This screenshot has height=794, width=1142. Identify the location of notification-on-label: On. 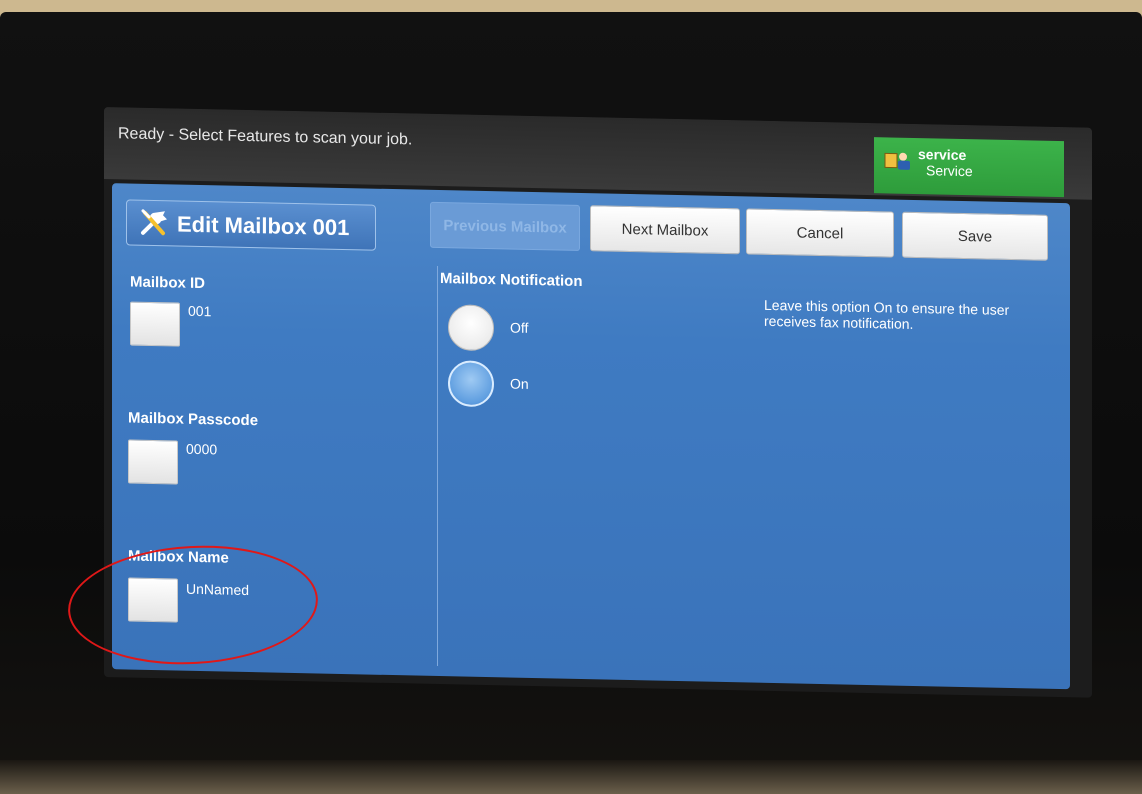
(519, 383).